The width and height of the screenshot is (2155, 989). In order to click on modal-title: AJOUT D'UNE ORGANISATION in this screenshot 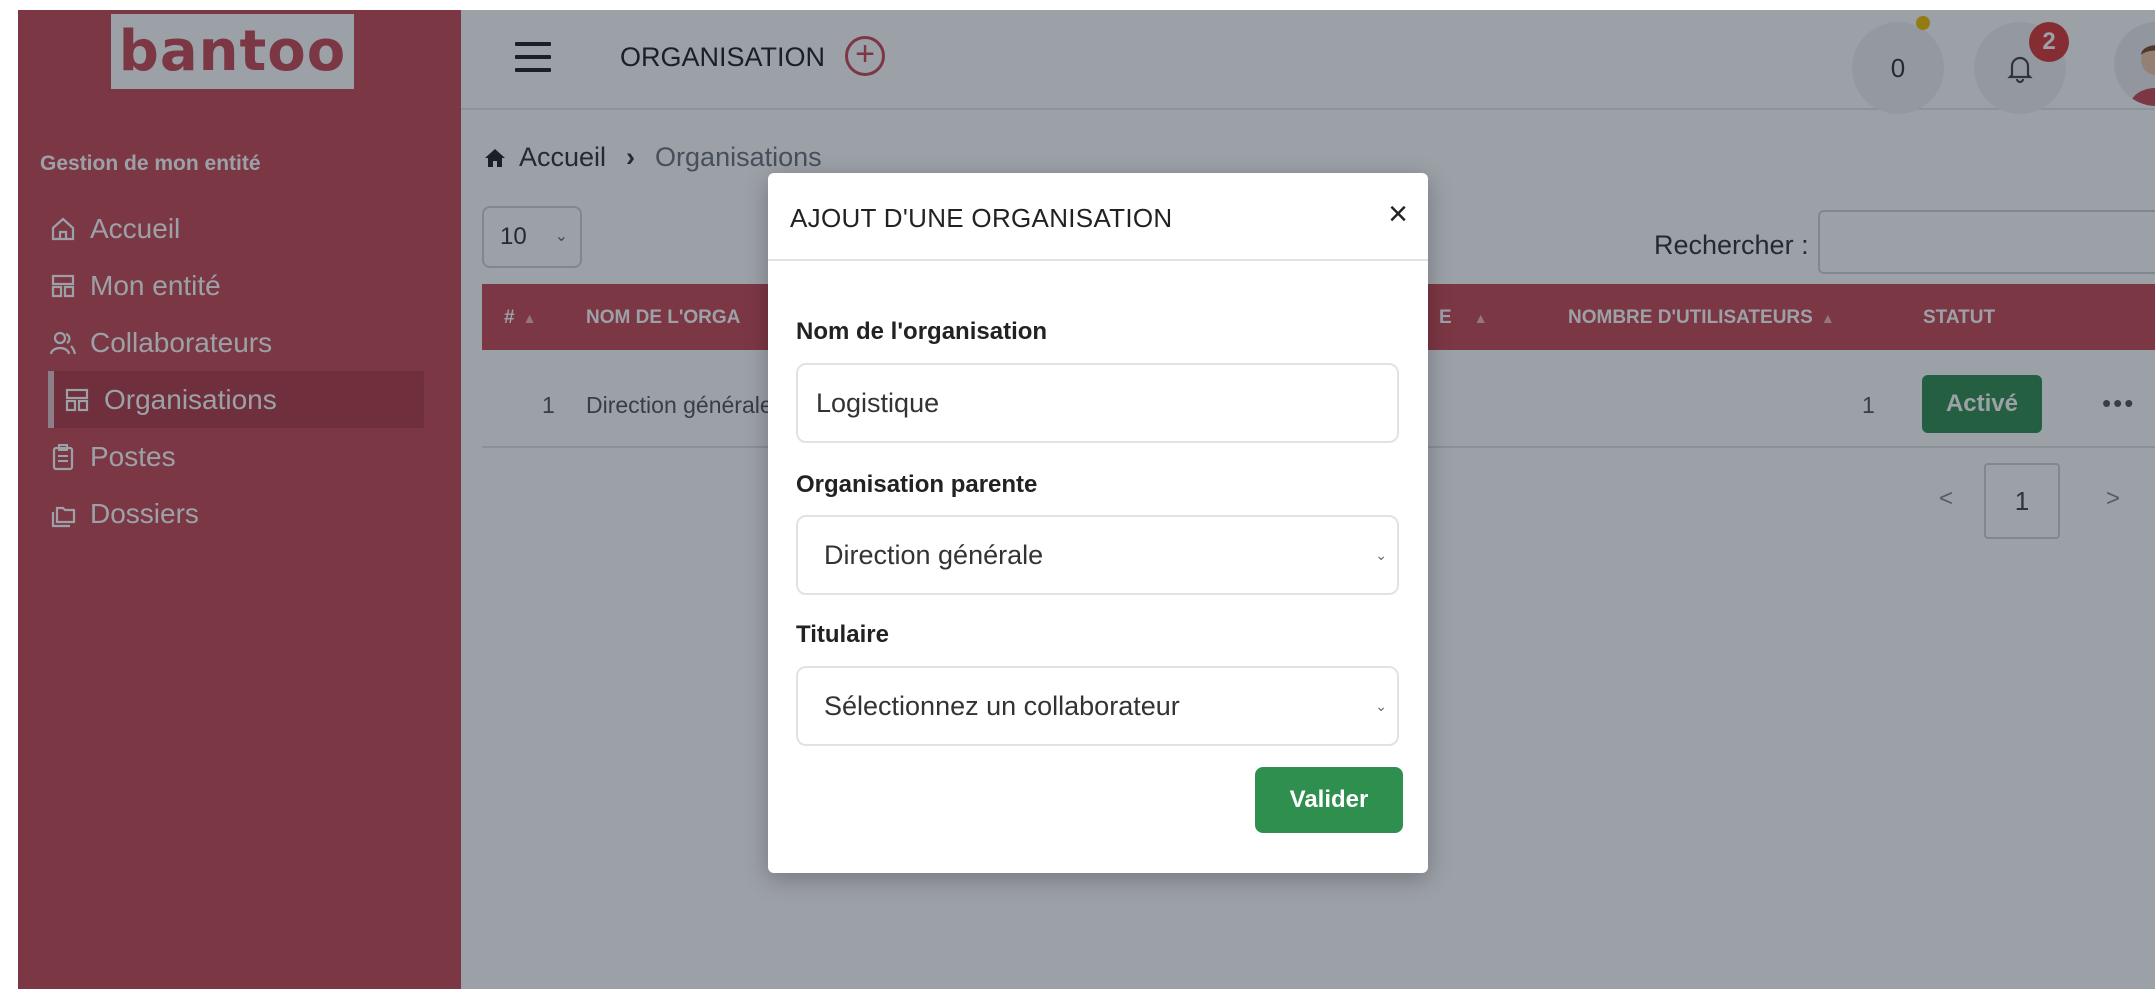, I will do `click(981, 218)`.